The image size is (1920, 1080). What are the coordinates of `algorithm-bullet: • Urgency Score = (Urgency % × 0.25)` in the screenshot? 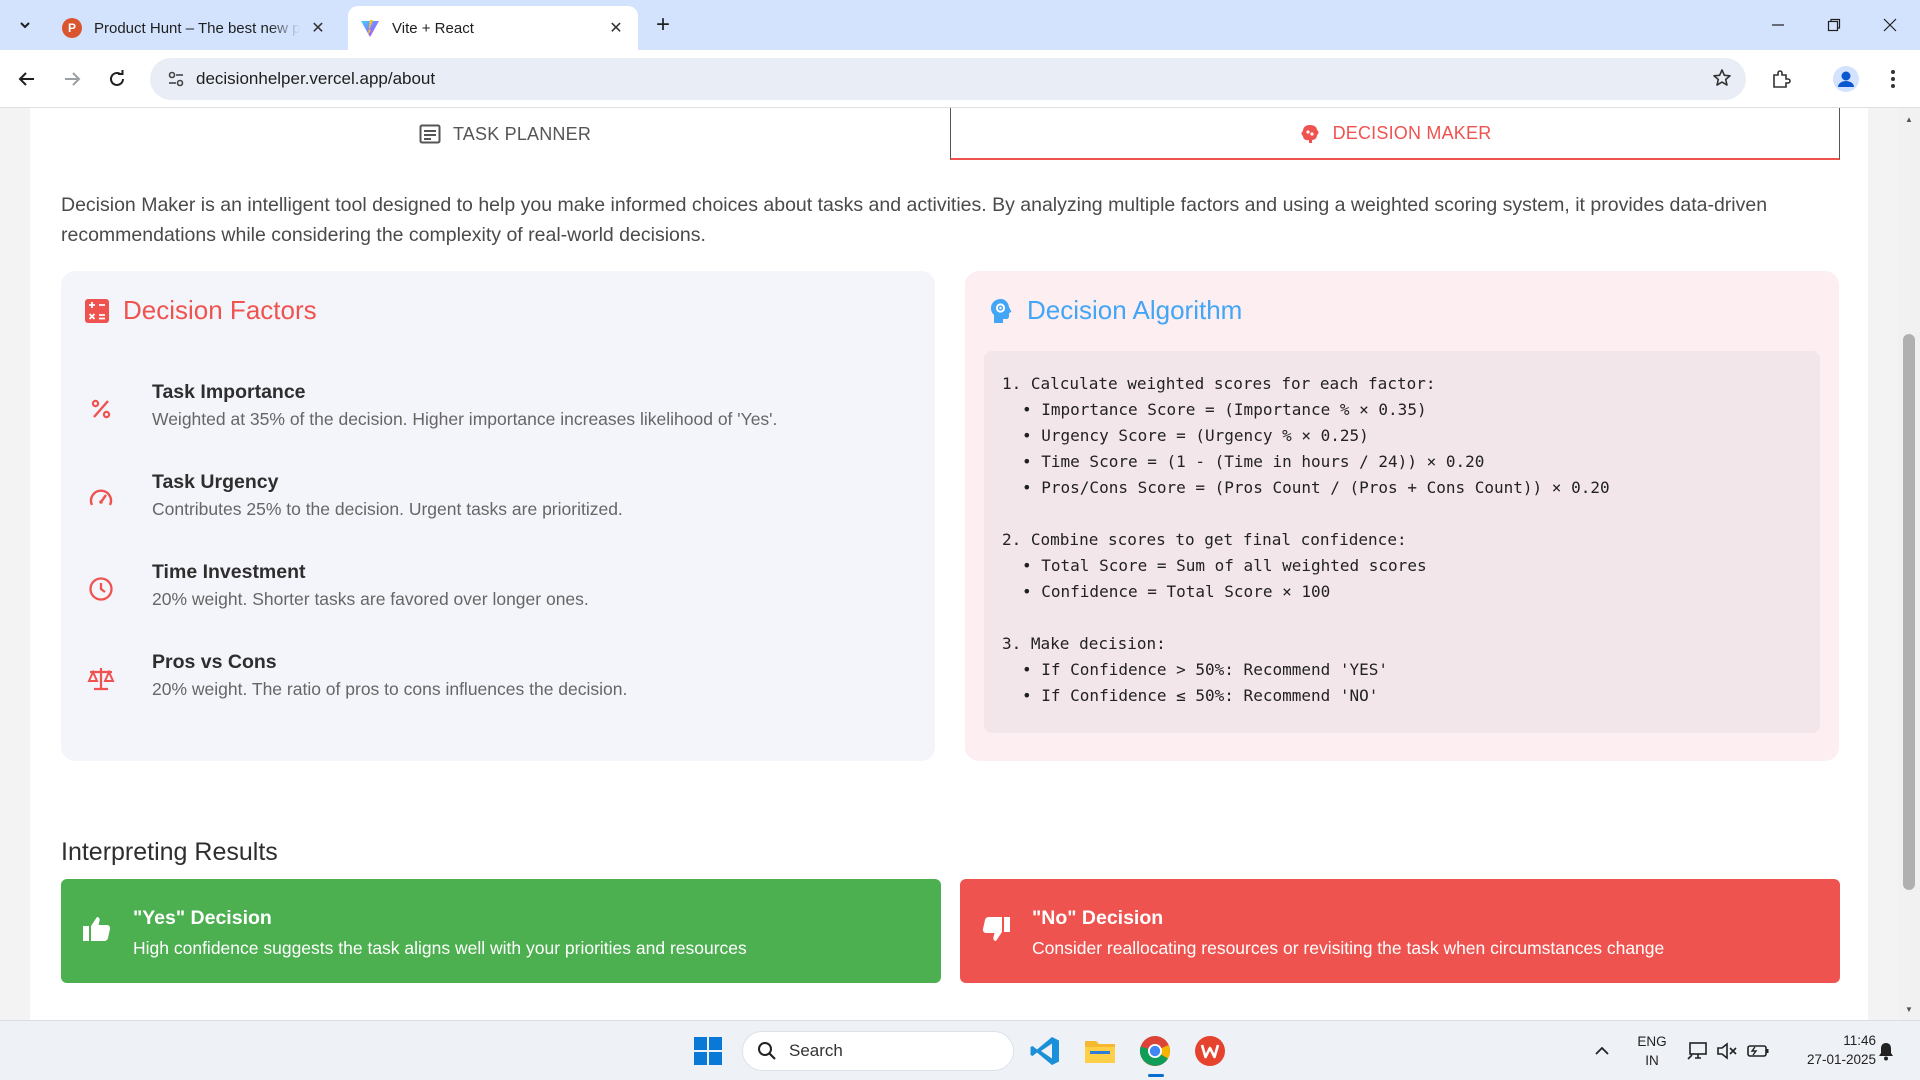 It's located at (1195, 435).